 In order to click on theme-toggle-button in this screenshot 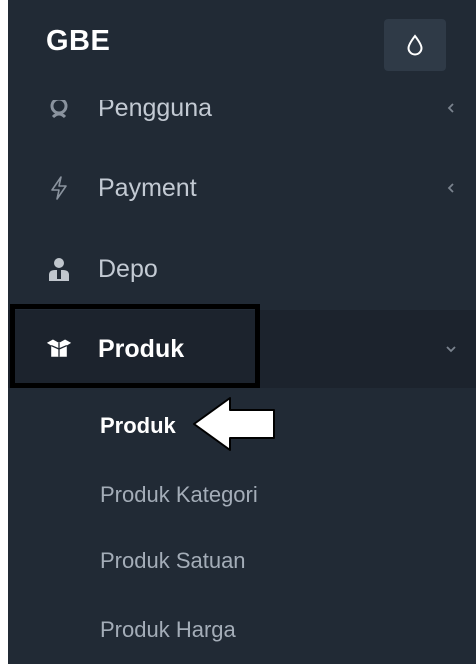, I will do `click(415, 45)`.